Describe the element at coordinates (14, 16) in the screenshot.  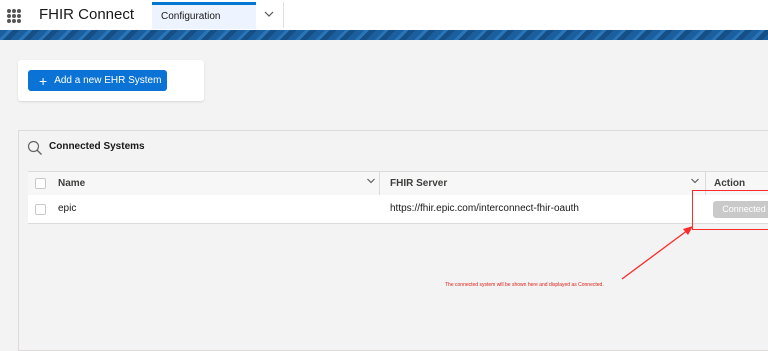
I see `app-launcher-icon` at that location.